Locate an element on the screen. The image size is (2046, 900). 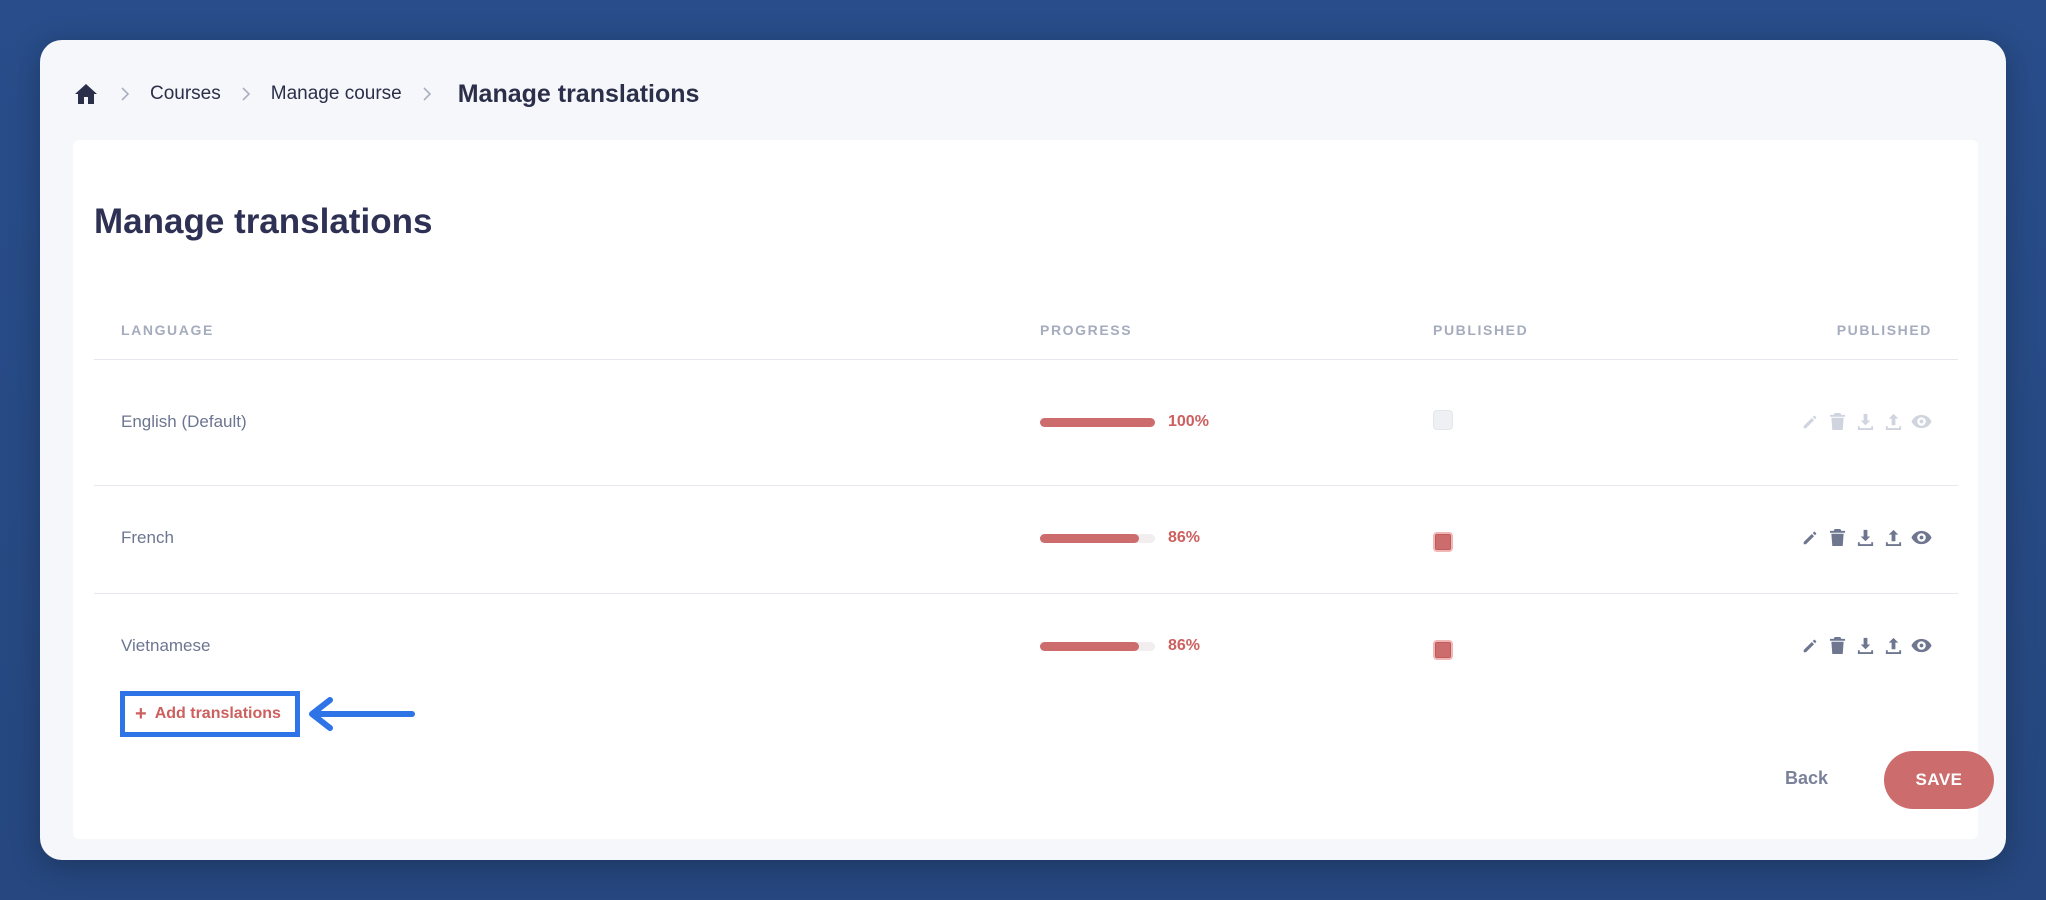
column-published: PUBLISHED is located at coordinates (1481, 330).